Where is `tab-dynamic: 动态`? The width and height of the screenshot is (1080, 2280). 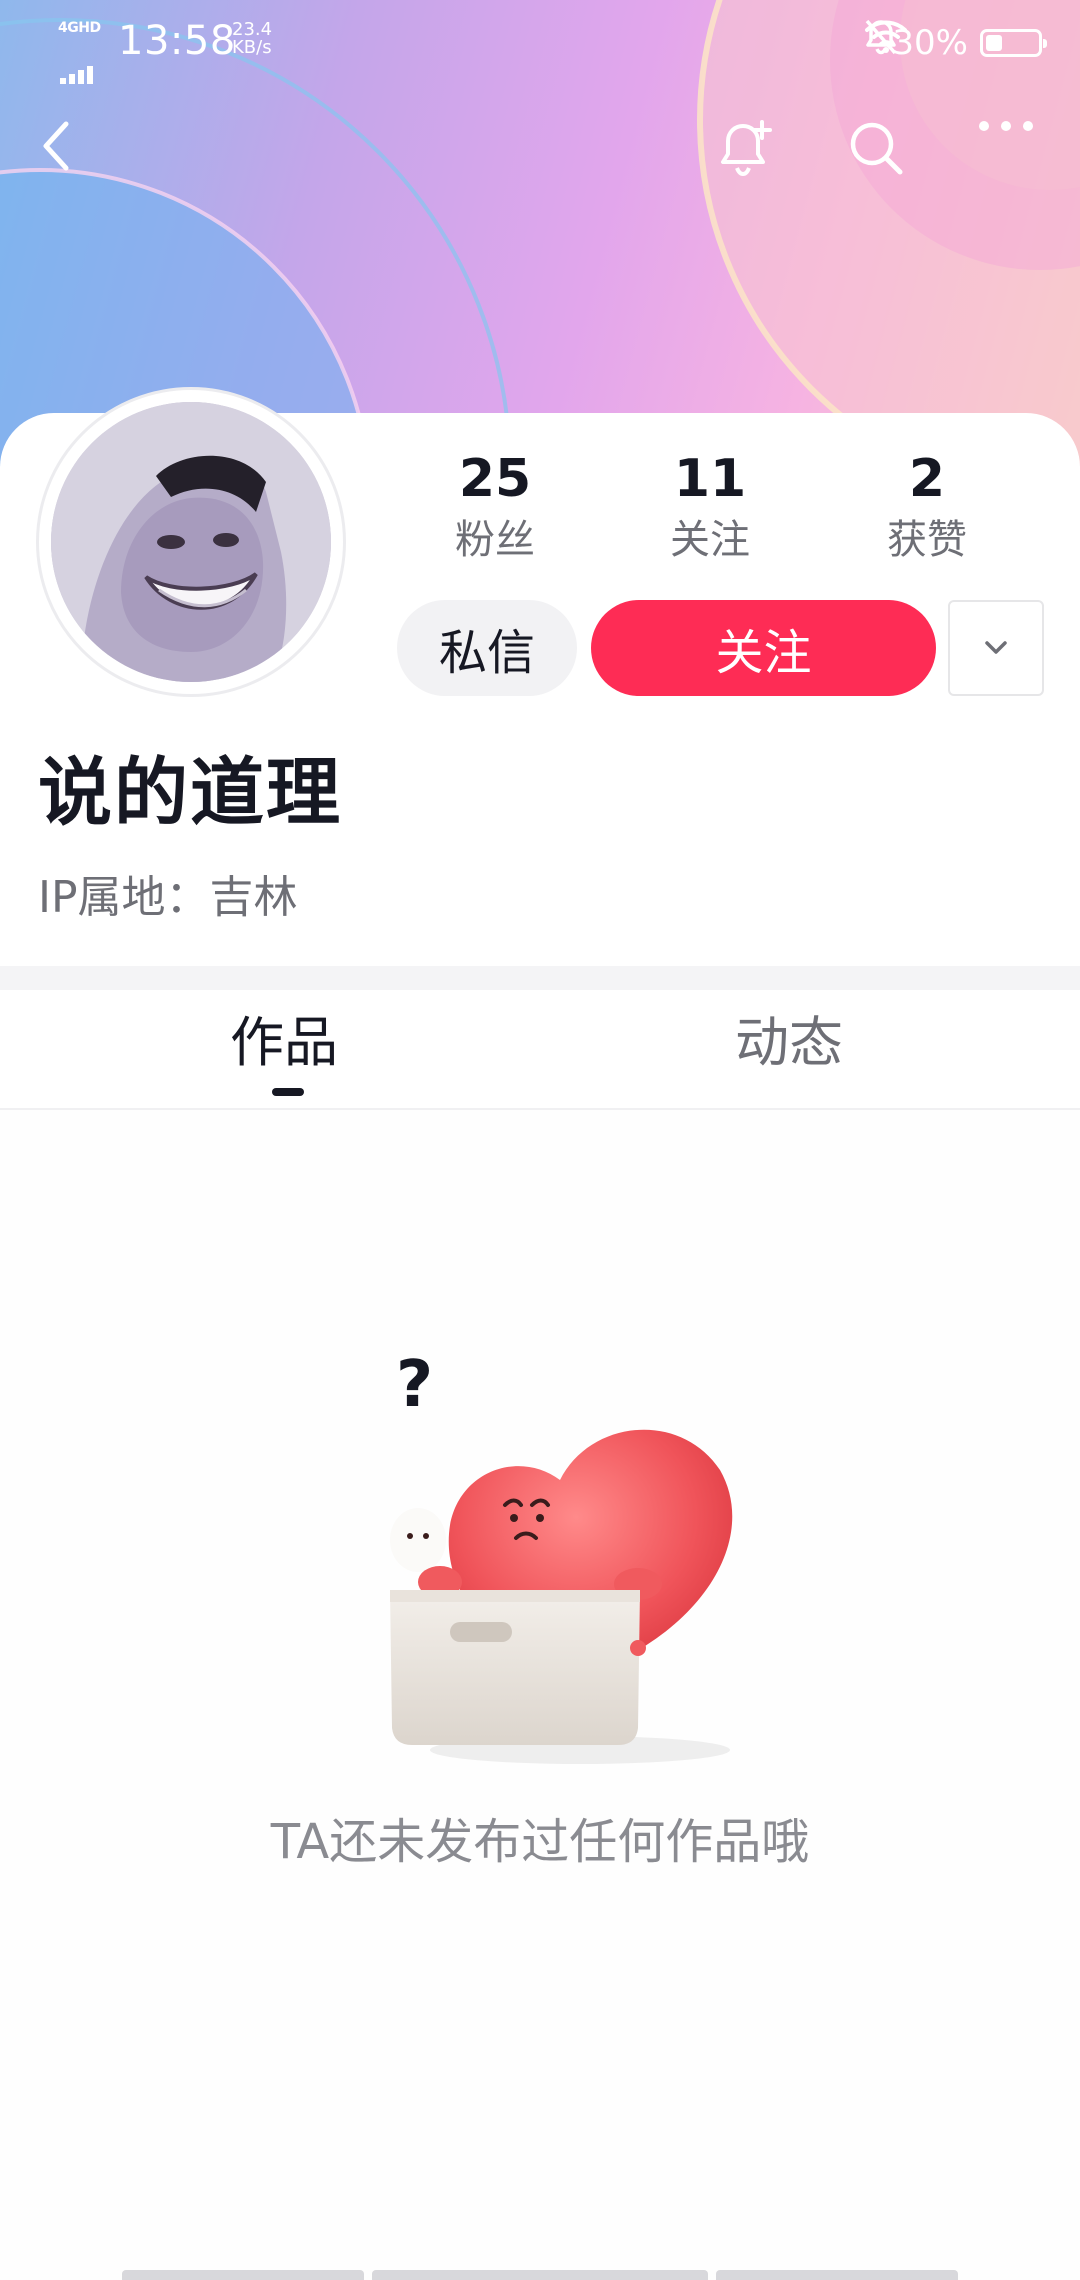
tab-dynamic: 动态 is located at coordinates (789, 1043).